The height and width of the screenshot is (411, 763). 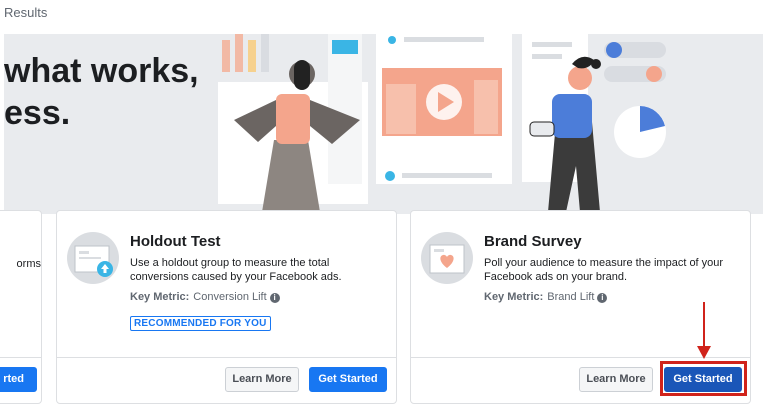 I want to click on card-title: Holdout Test, so click(x=175, y=241).